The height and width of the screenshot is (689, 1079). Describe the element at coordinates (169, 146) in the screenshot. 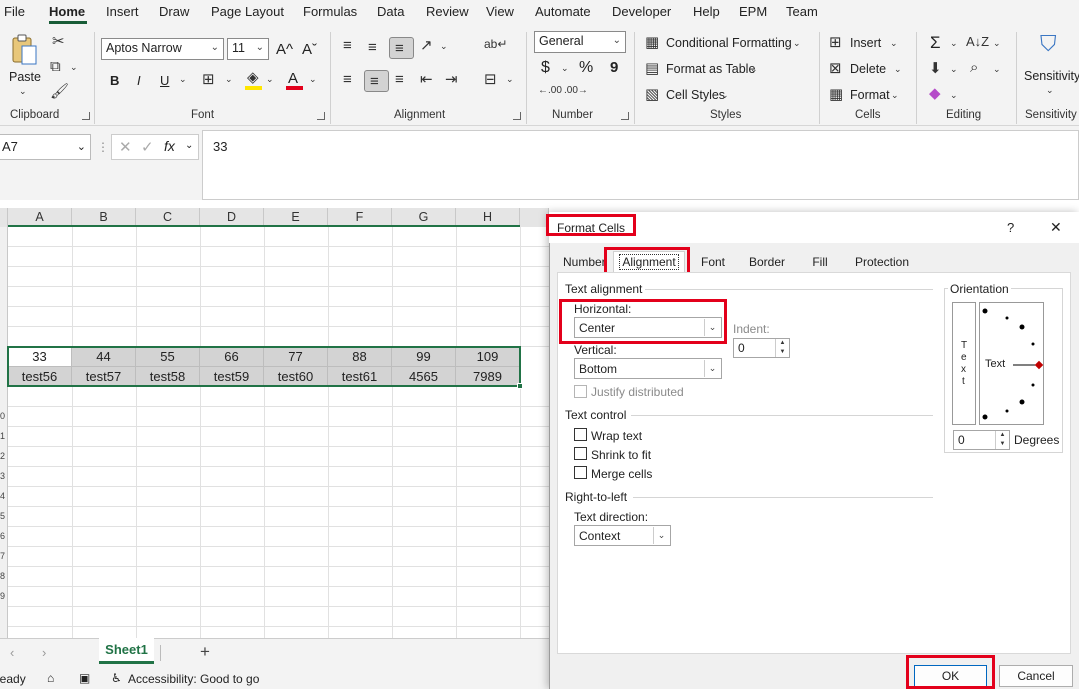

I see `insert-function-button: fx` at that location.